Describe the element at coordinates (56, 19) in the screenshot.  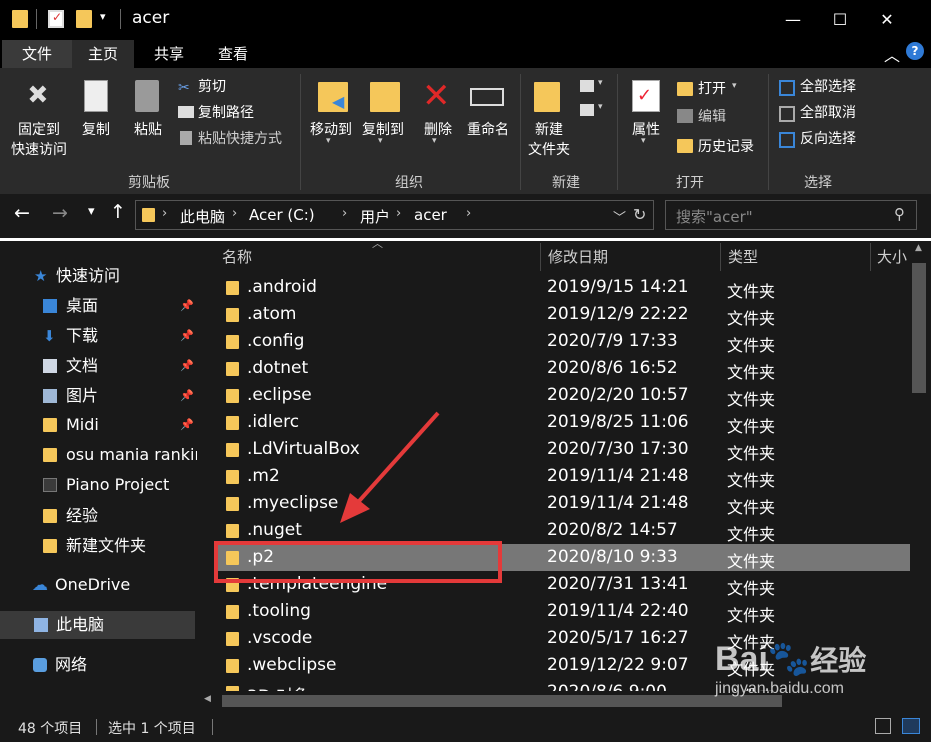
I see `properties-quick-icon: ✓` at that location.